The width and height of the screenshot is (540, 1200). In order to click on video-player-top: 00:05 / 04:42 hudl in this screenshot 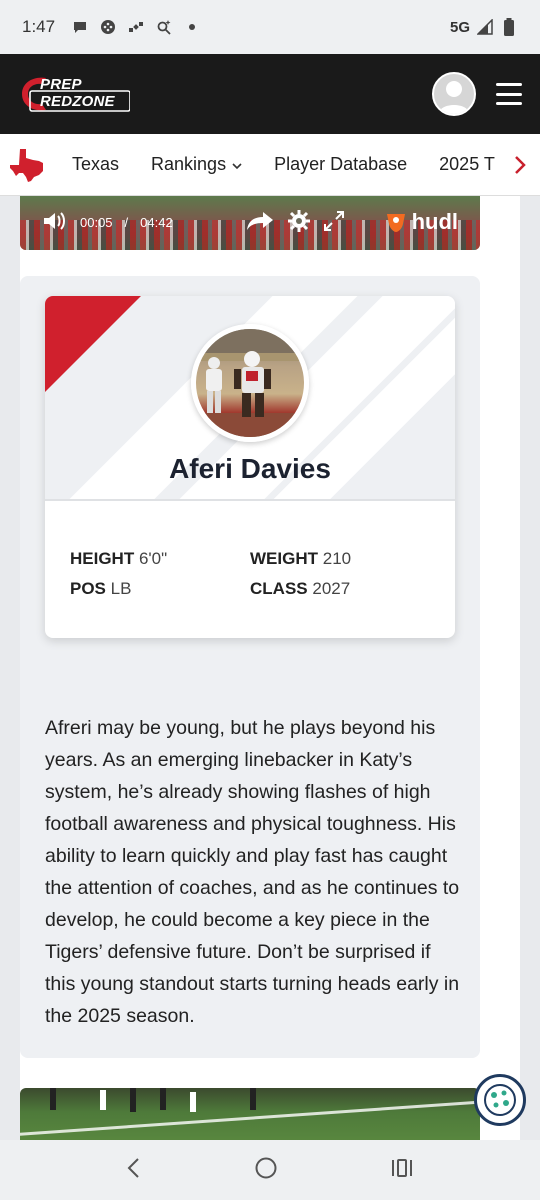, I will do `click(250, 223)`.